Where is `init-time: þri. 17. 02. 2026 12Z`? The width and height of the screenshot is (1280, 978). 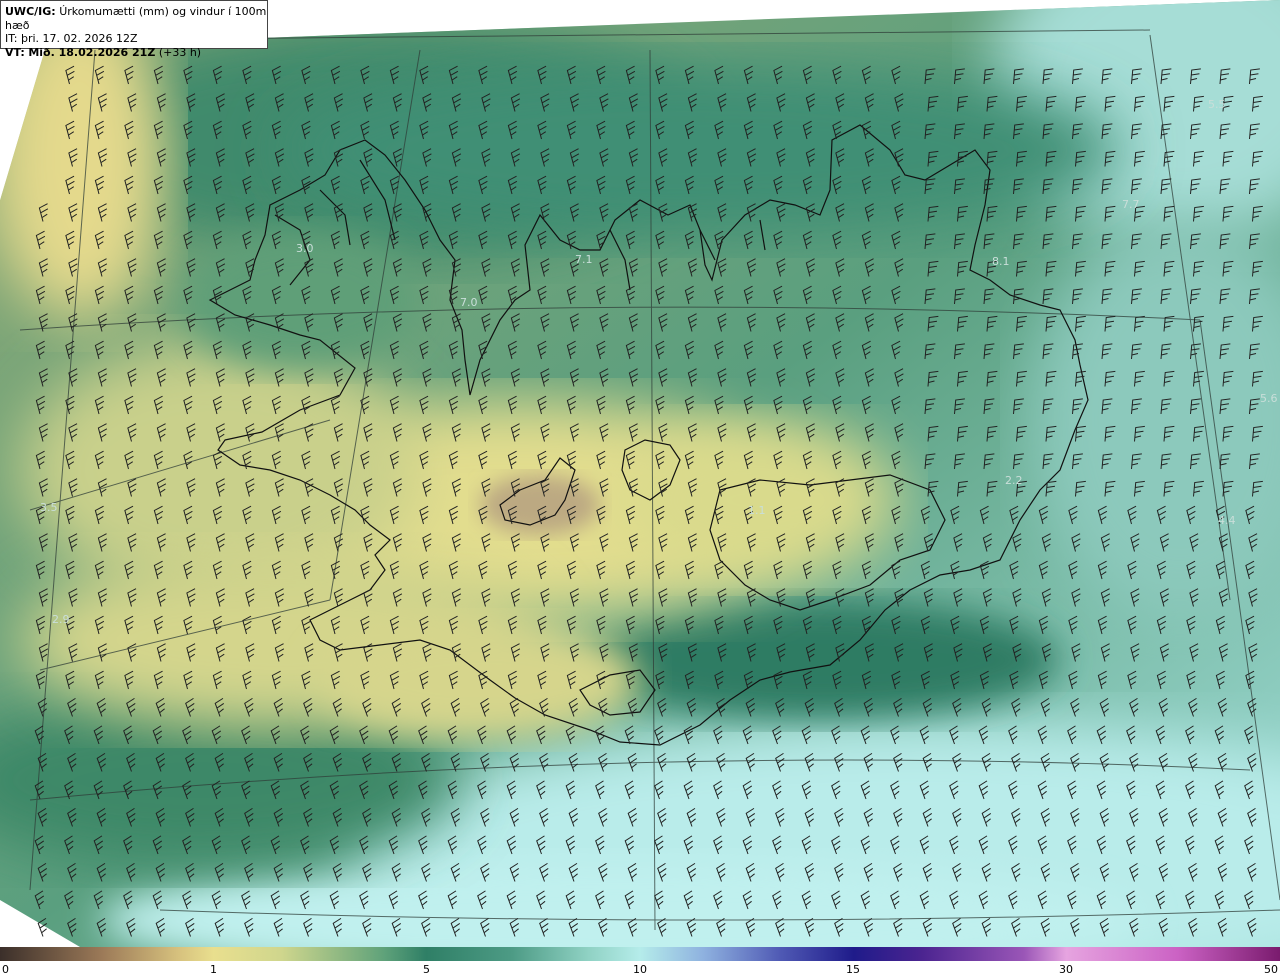
init-time: þri. 17. 02. 2026 12Z is located at coordinates (79, 38).